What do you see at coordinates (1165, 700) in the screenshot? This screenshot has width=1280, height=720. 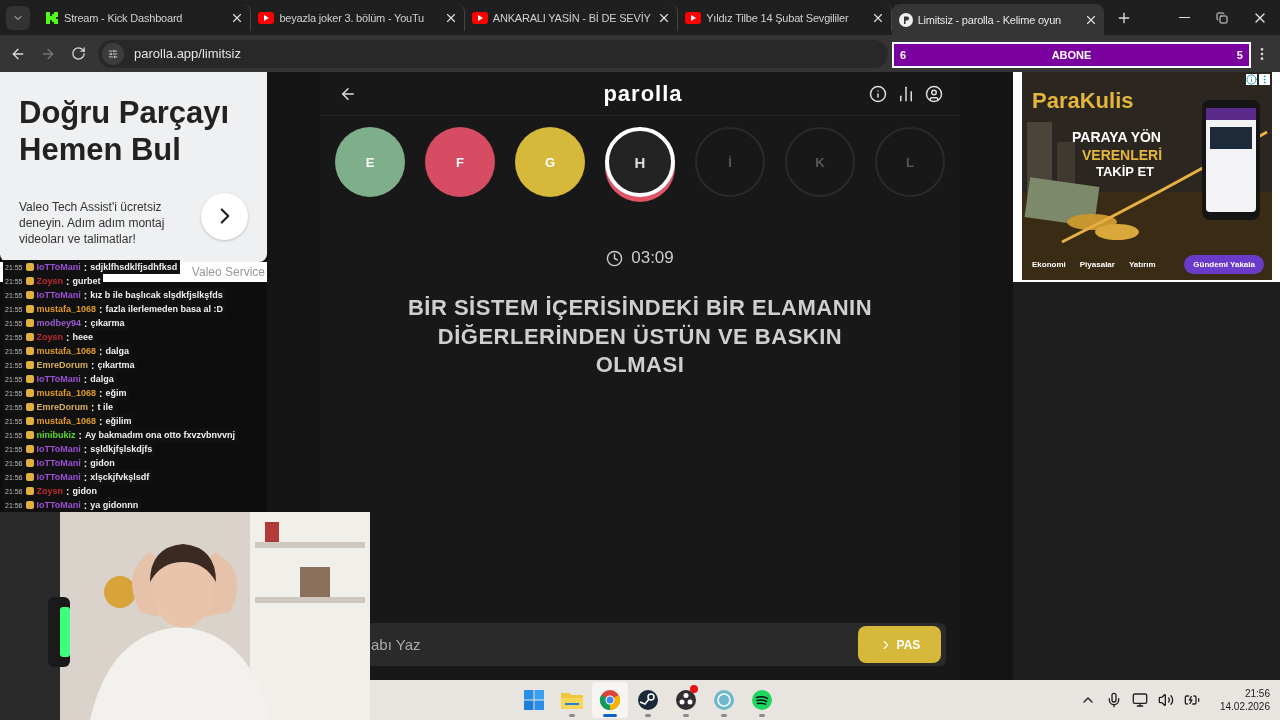 I see `volume-icon` at bounding box center [1165, 700].